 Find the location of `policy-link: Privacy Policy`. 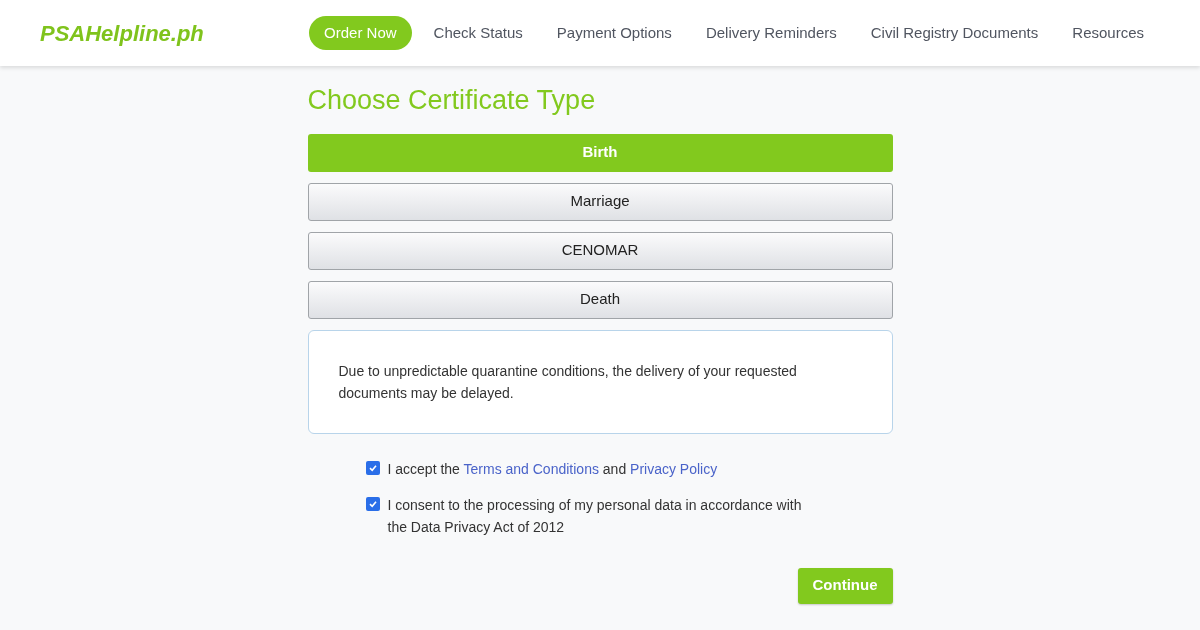

policy-link: Privacy Policy is located at coordinates (674, 468).